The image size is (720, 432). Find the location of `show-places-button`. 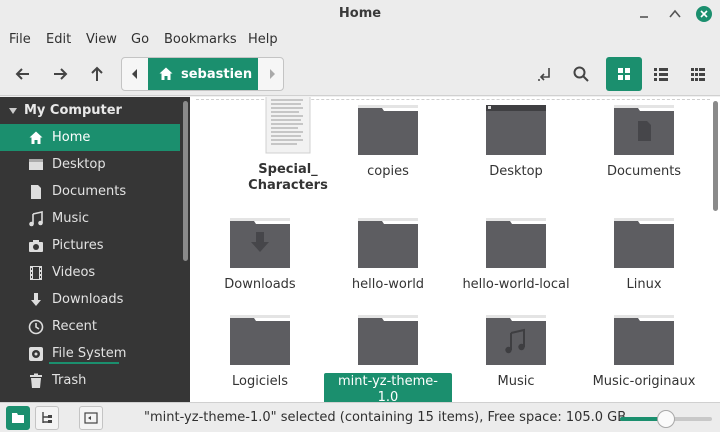

show-places-button is located at coordinates (18, 418).